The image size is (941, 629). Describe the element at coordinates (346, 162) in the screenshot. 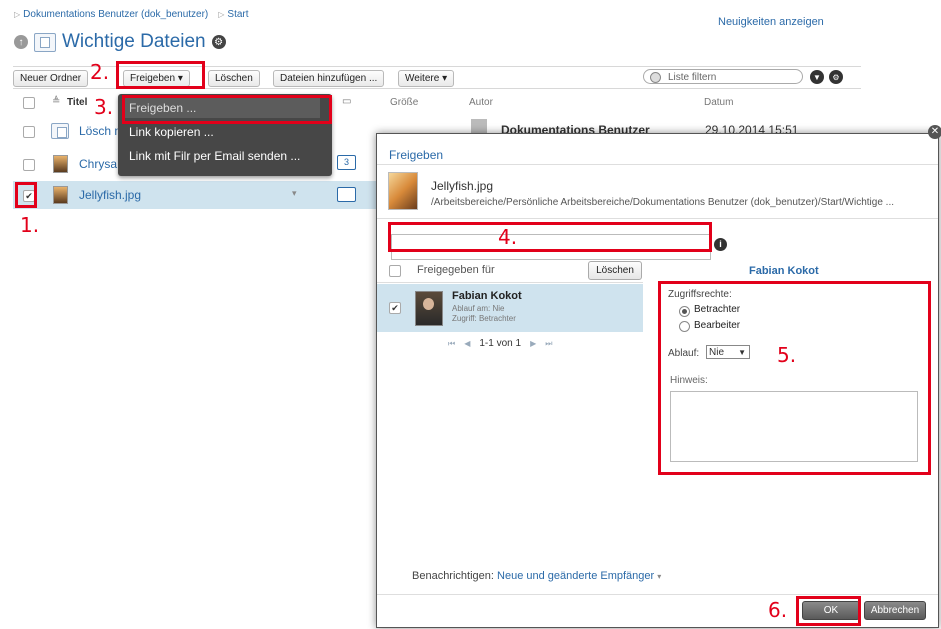

I see `comment-count-badge: 3` at that location.